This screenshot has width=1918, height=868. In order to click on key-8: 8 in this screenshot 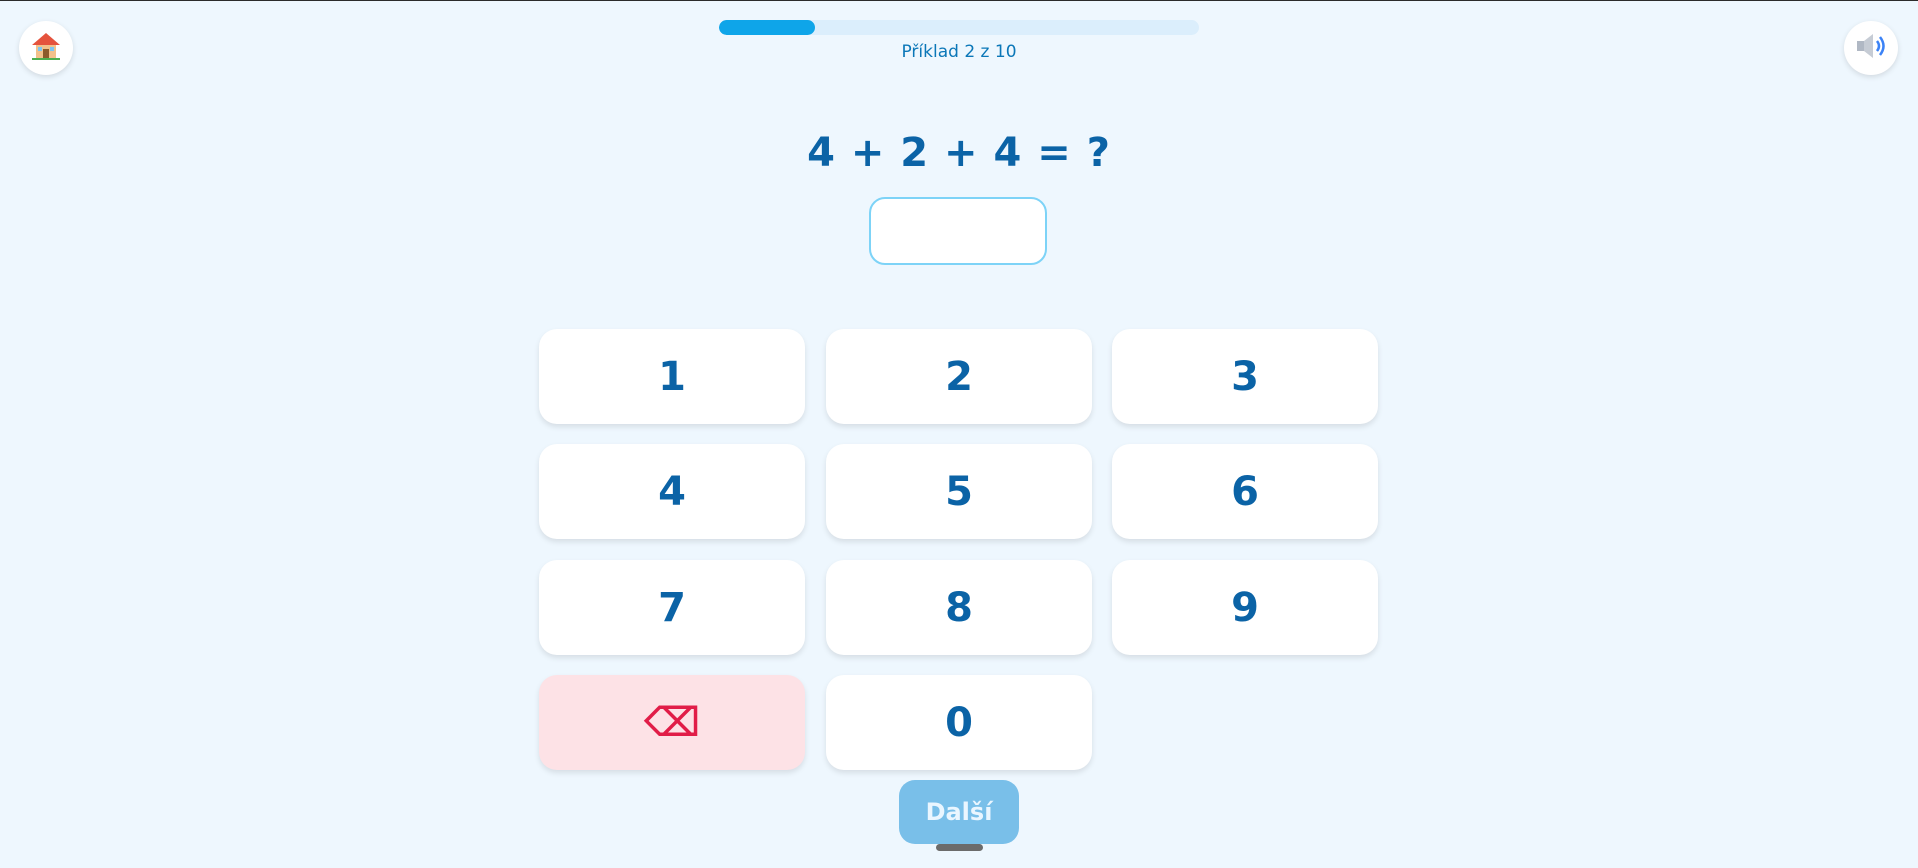, I will do `click(959, 607)`.